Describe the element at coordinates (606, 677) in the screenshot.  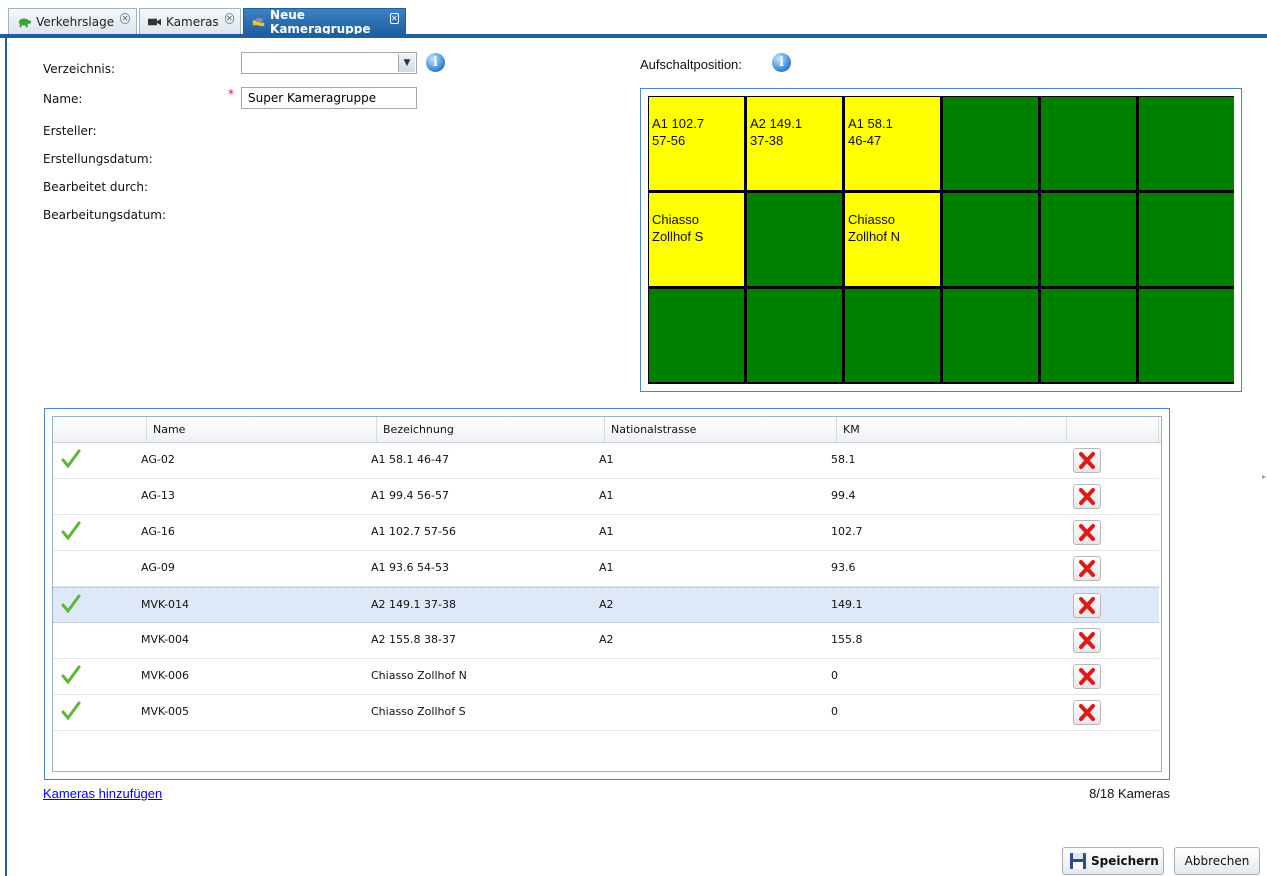
I see `table-row: MVK-006 Chiasso Zollhof N 0` at that location.